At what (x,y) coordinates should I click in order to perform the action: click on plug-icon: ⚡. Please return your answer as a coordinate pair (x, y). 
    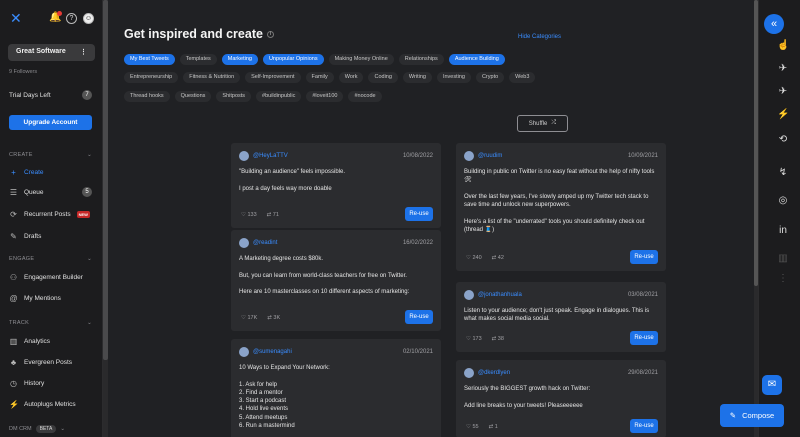
    Looking at the image, I should click on (783, 115).